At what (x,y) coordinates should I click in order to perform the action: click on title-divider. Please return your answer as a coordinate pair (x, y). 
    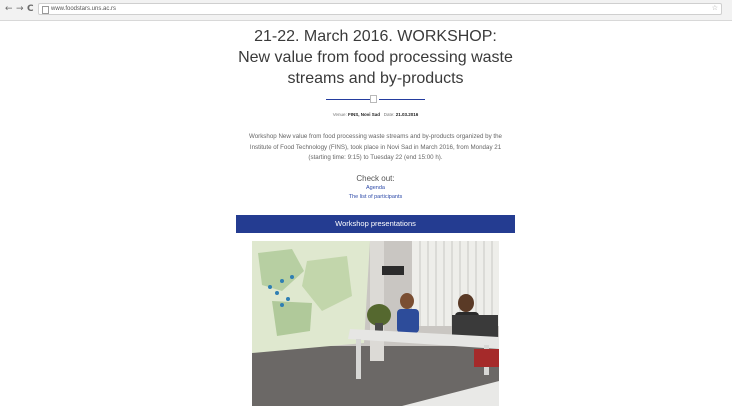
    Looking at the image, I should click on (375, 99).